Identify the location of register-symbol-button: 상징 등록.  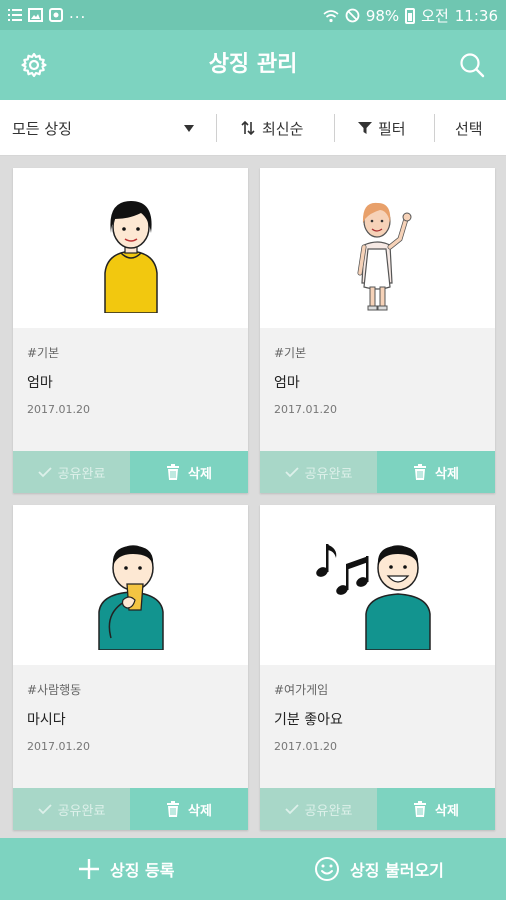
(126, 869).